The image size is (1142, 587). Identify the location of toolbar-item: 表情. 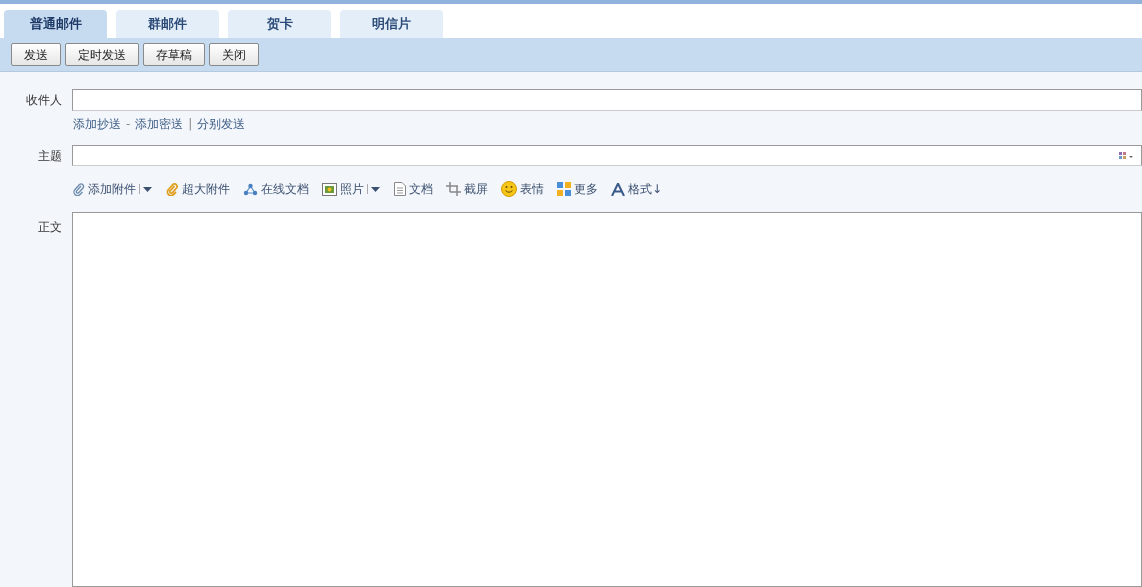
(532, 189).